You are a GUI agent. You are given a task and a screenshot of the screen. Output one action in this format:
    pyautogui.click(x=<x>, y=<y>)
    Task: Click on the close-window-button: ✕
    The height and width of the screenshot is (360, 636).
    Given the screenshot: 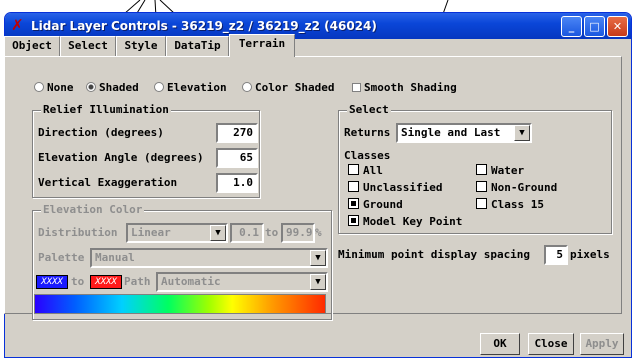 What is the action you would take?
    pyautogui.click(x=617, y=26)
    